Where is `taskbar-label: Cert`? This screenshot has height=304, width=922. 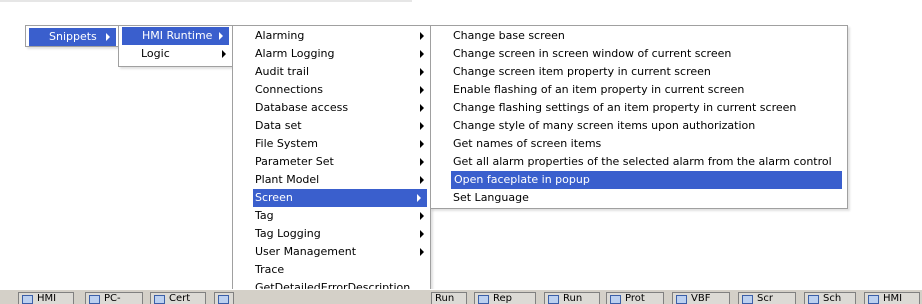 taskbar-label: Cert is located at coordinates (180, 298).